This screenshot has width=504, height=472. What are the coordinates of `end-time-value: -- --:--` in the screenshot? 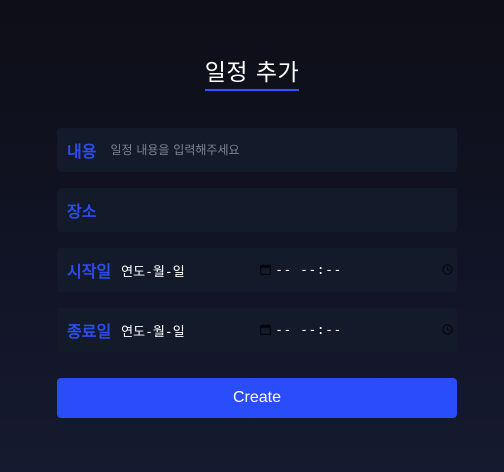 It's located at (308, 330).